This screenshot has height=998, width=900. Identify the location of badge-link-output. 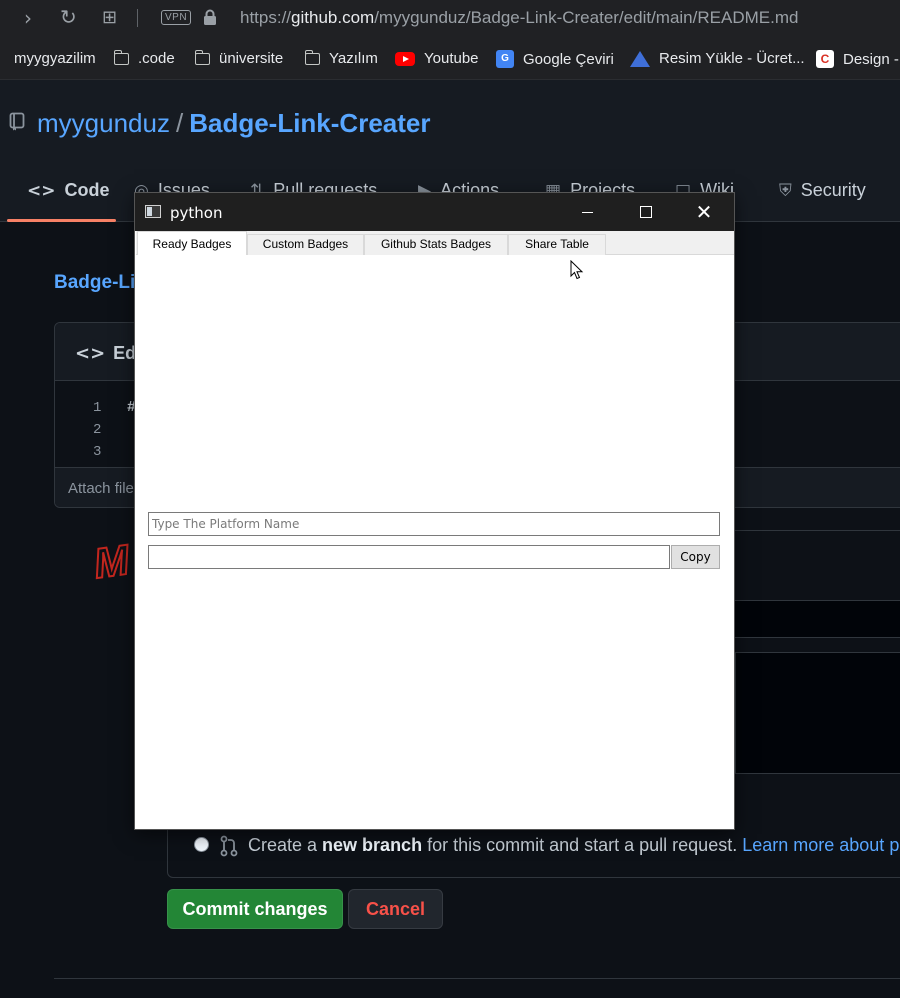
(409, 557).